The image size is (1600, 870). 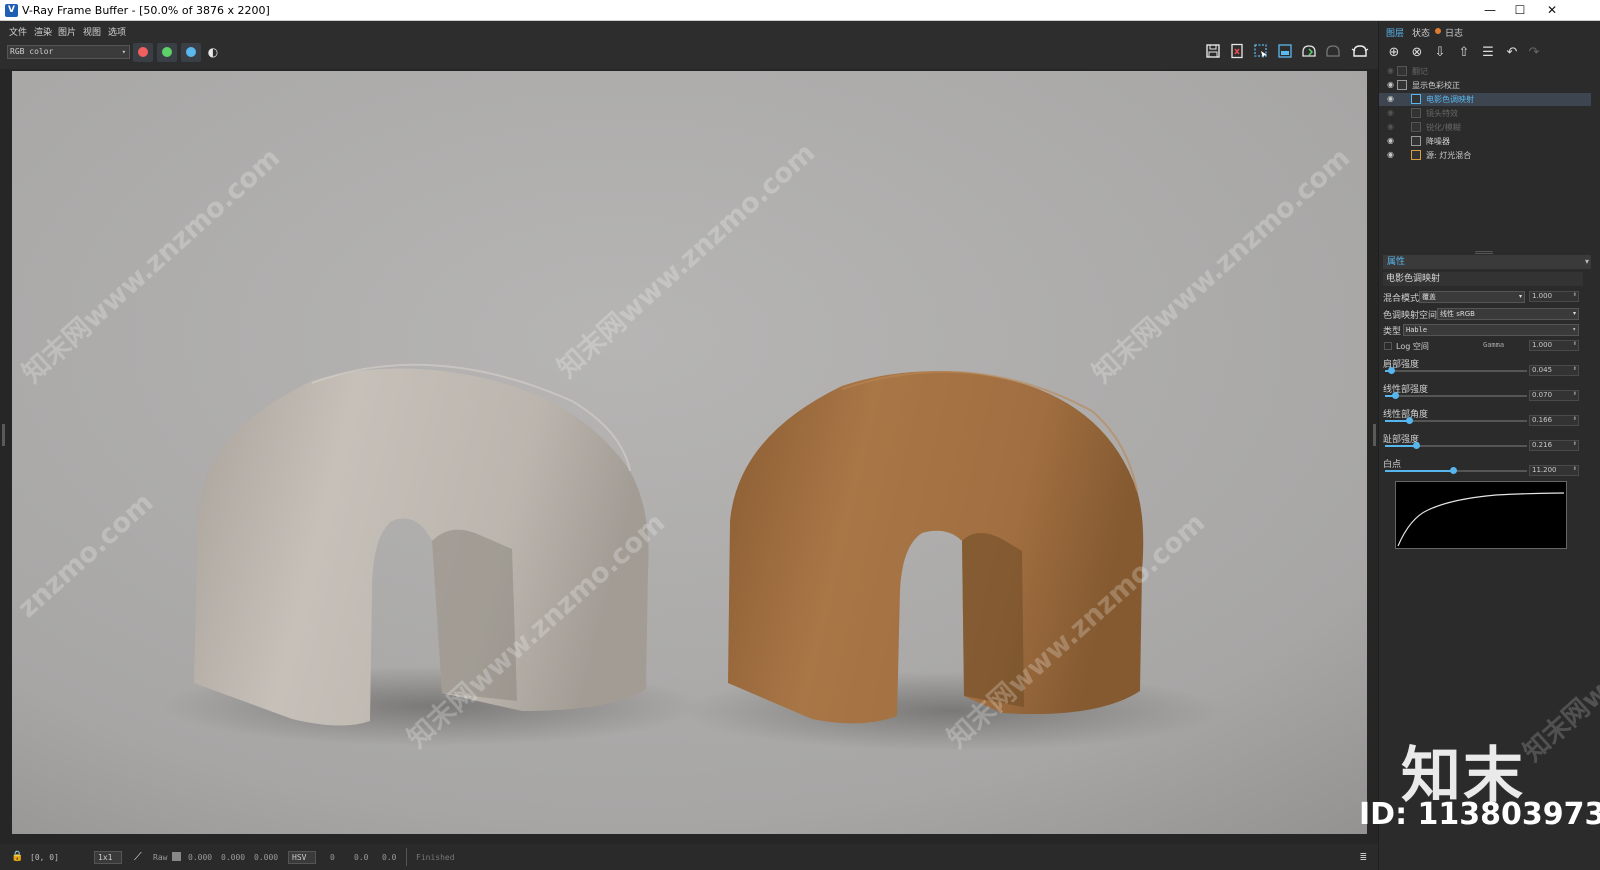 What do you see at coordinates (1417, 53) in the screenshot?
I see `delete-layer-icon: ⊗` at bounding box center [1417, 53].